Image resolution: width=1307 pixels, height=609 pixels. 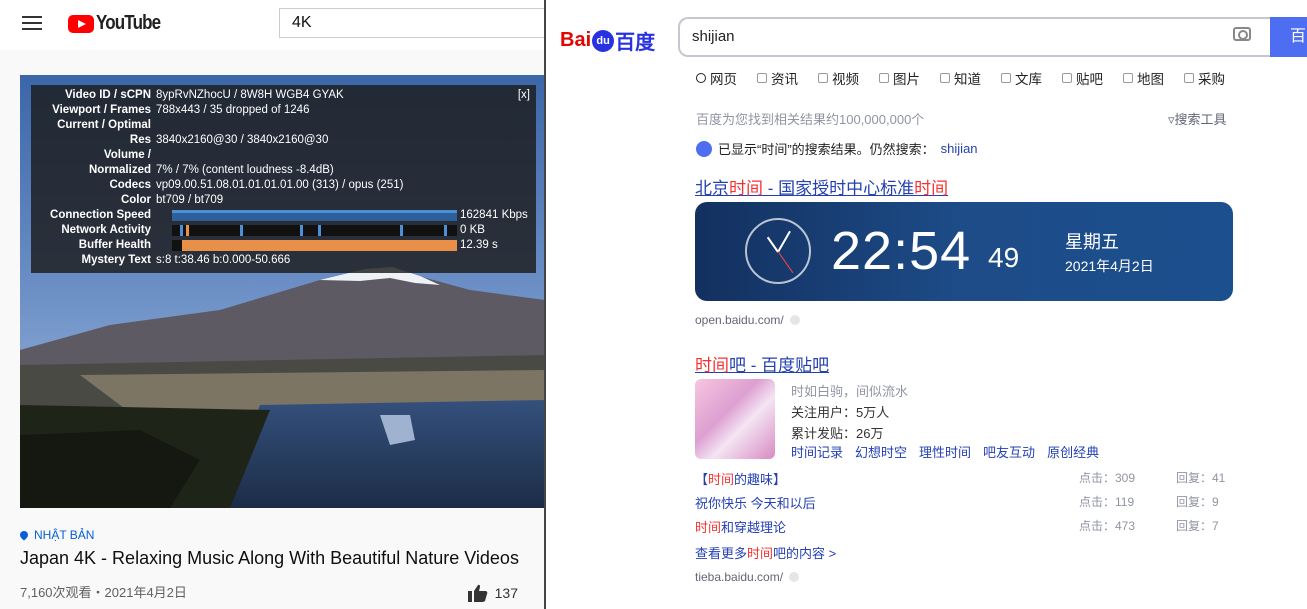 I want to click on stats-row: Mystery Text s:8 t:38.46 b:0.000-50.666, so click(x=283, y=260).